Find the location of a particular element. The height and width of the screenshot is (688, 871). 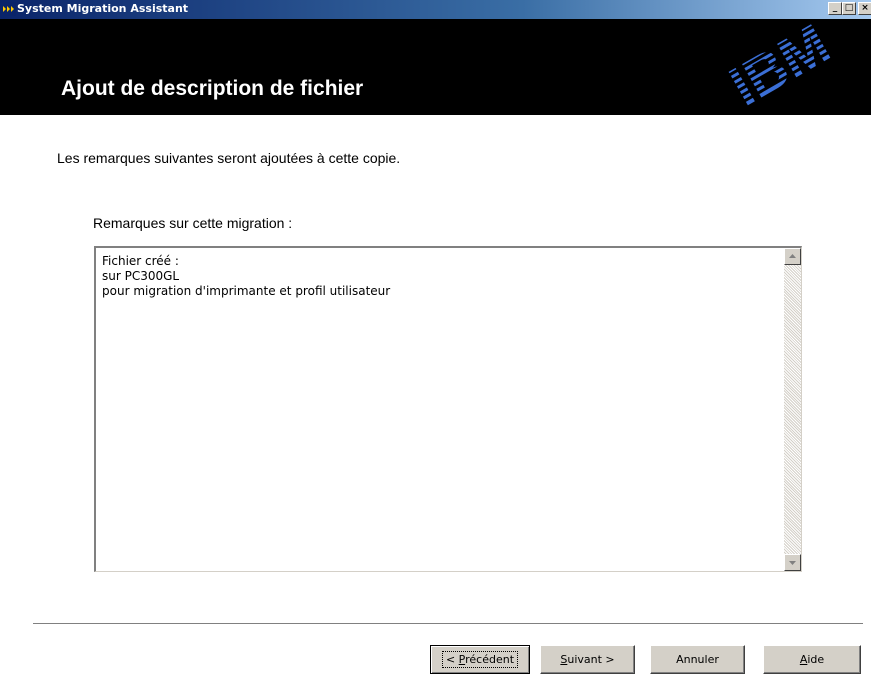

close-button: × is located at coordinates (864, 8).